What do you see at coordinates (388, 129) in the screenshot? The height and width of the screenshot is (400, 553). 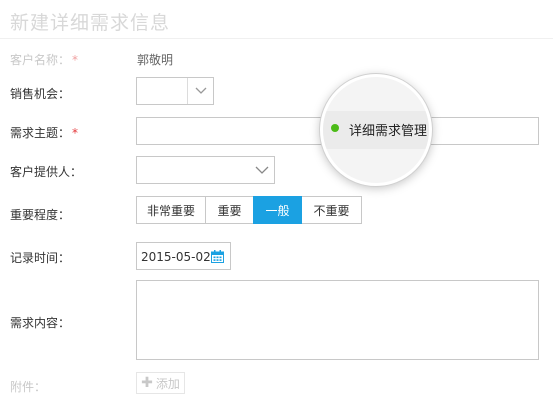 I see `menu-item-detailed-requirement-management: 详细需求管理` at bounding box center [388, 129].